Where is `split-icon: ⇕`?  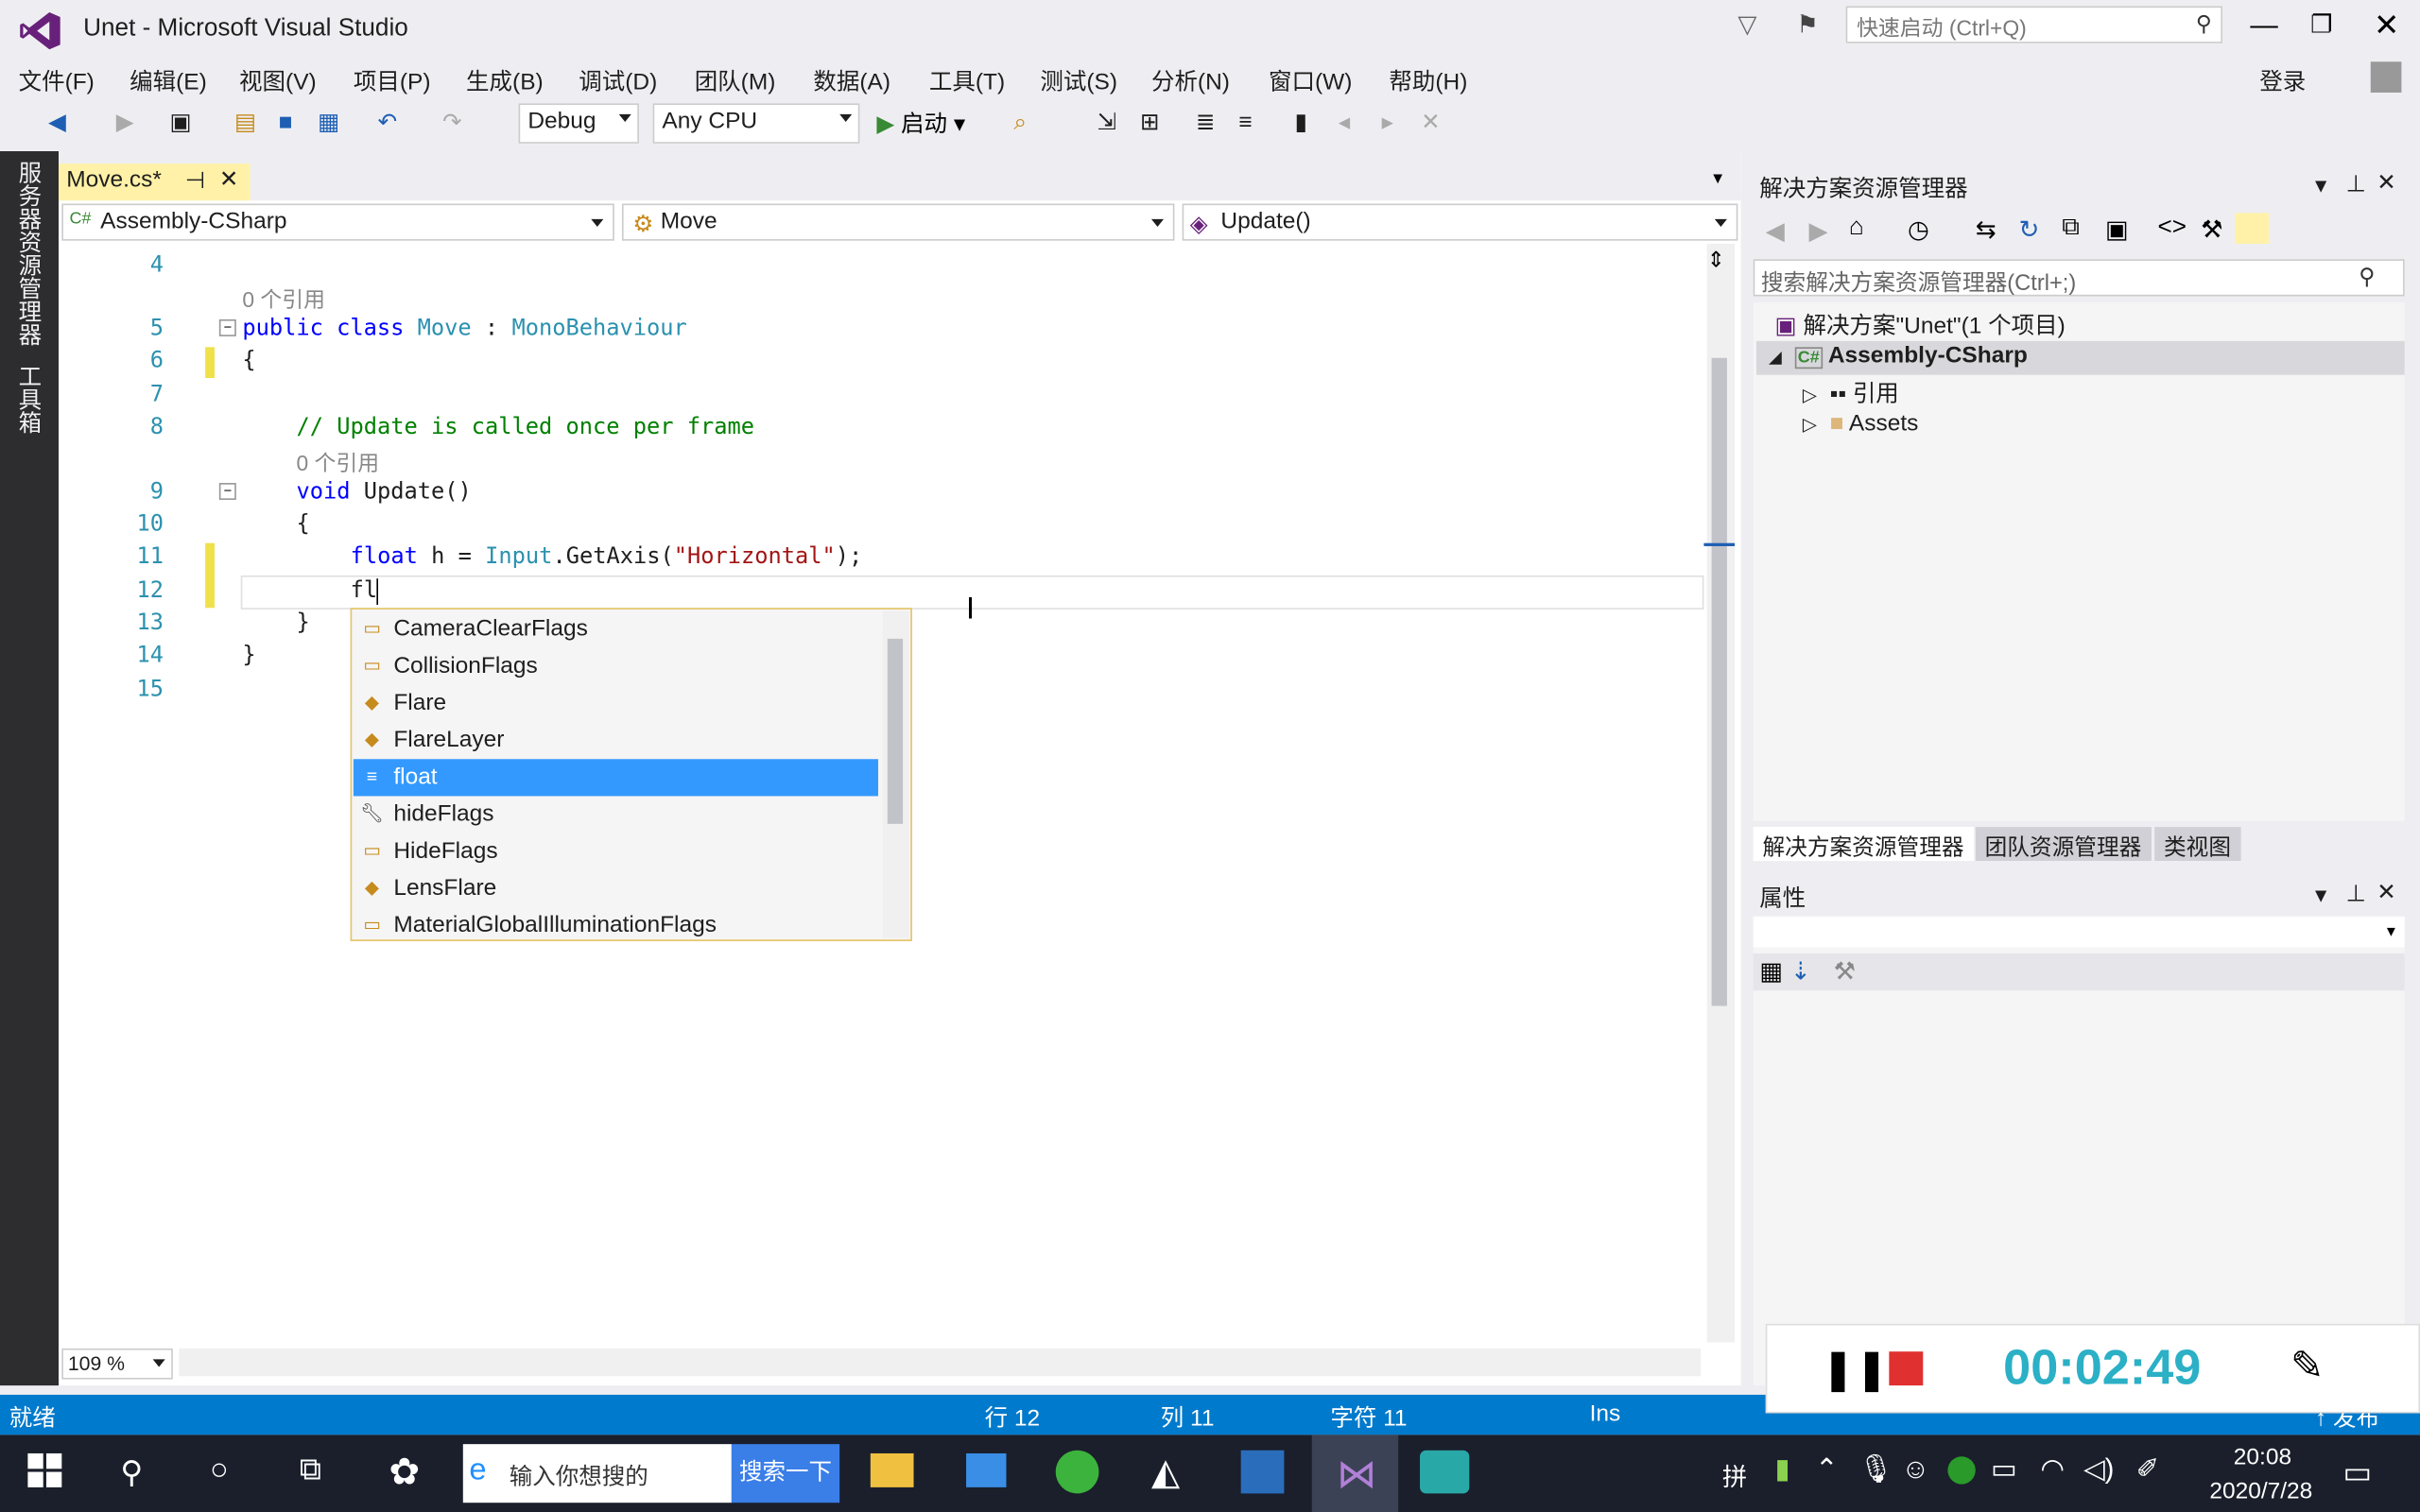 split-icon: ⇕ is located at coordinates (1716, 260).